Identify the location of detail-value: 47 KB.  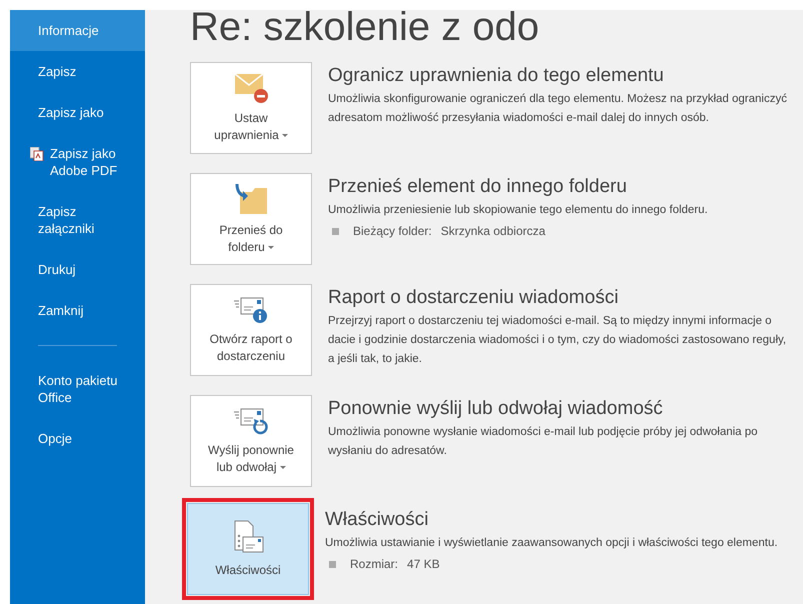
(423, 564).